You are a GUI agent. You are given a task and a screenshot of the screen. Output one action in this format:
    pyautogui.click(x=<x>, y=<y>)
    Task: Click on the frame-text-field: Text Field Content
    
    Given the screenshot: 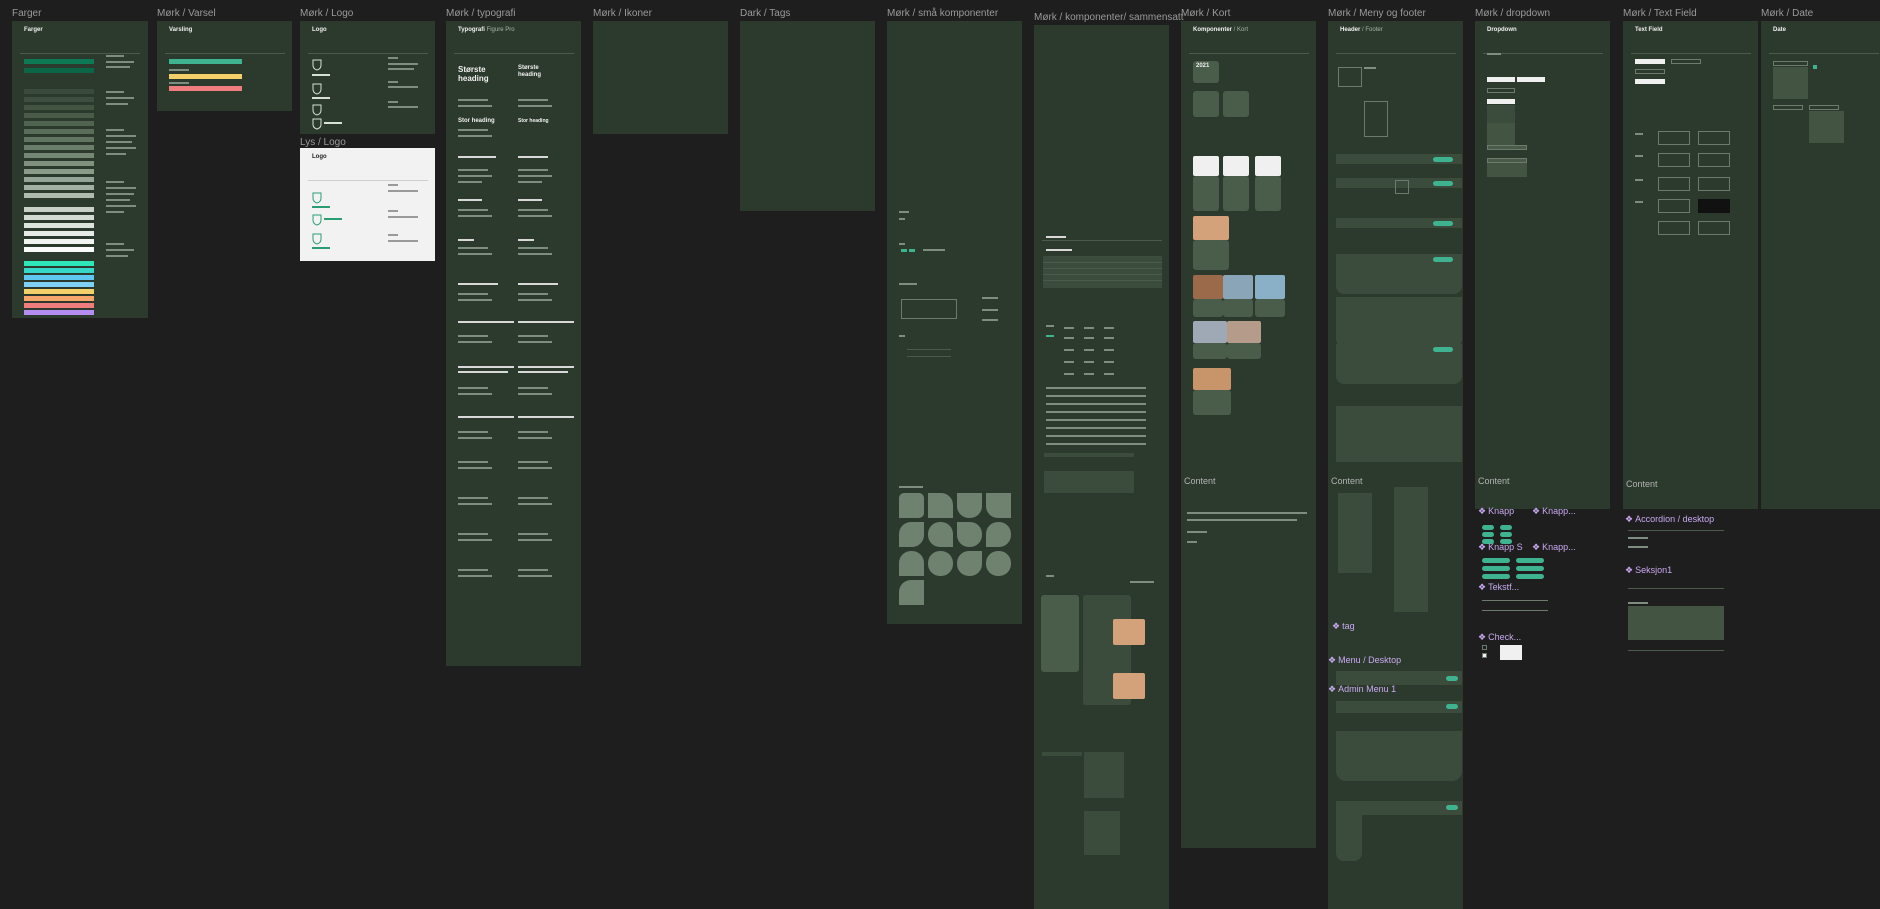 What is the action you would take?
    pyautogui.click(x=1690, y=265)
    